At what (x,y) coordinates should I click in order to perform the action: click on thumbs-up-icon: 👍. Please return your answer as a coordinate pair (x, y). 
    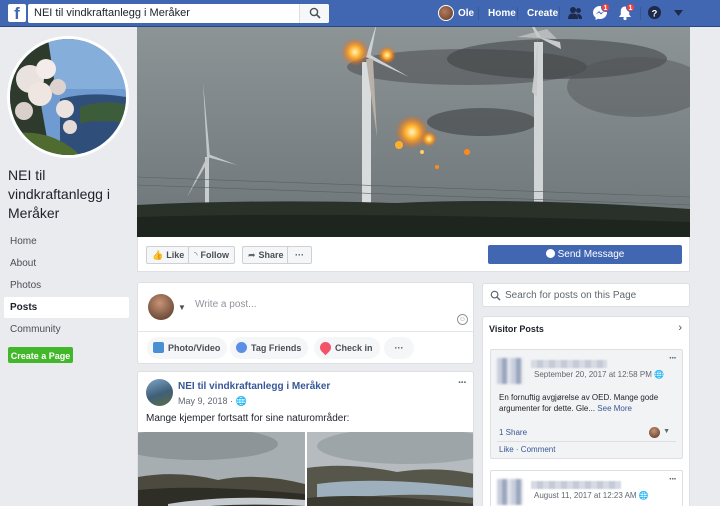
    Looking at the image, I should click on (158, 255).